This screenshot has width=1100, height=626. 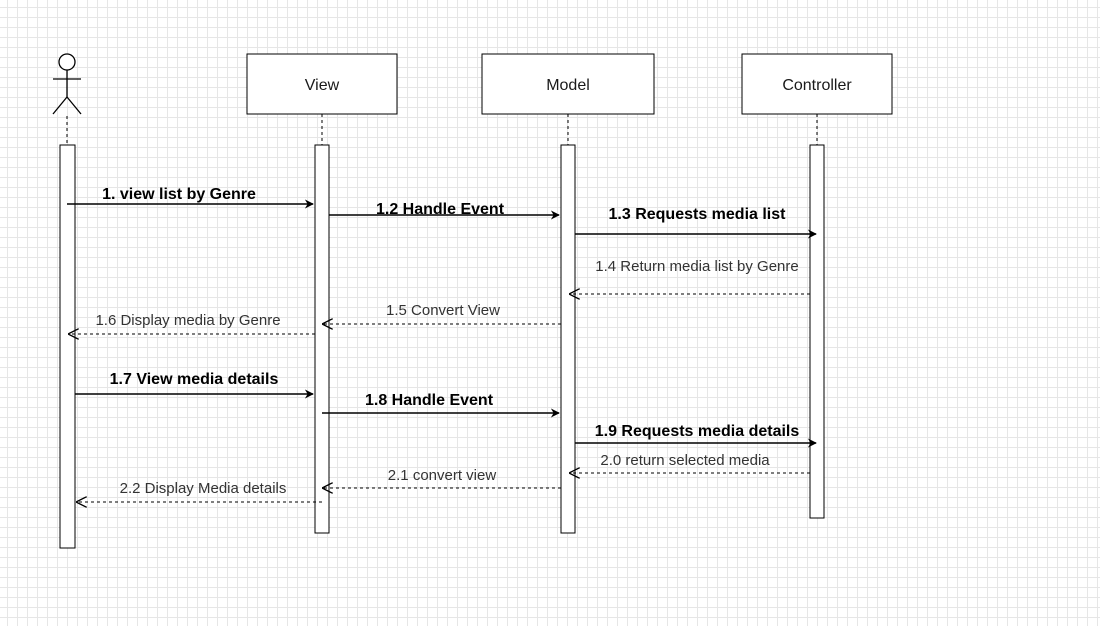 I want to click on participant-label-view: View, so click(x=322, y=85).